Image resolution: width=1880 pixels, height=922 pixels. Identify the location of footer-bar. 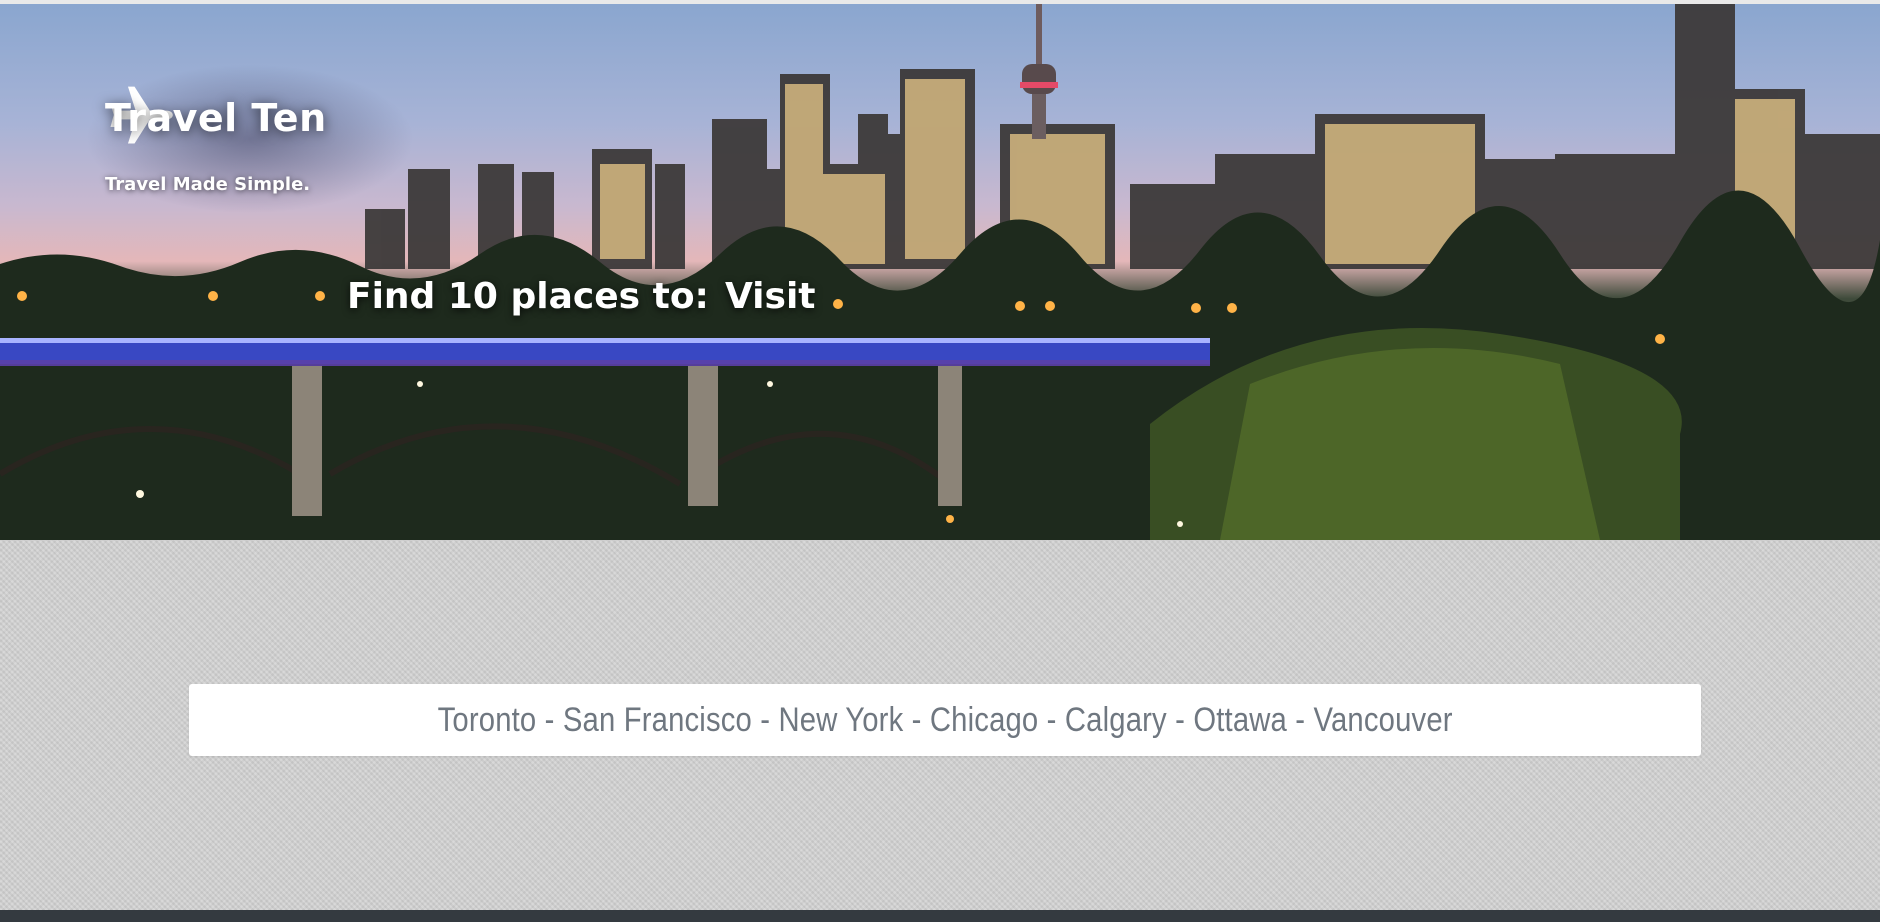
(940, 916).